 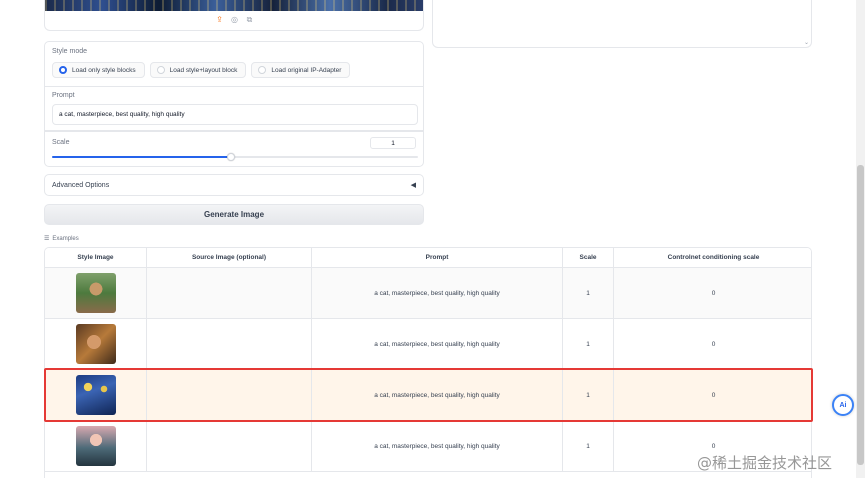 What do you see at coordinates (393, 143) in the screenshot?
I see `scale-number-input: 1` at bounding box center [393, 143].